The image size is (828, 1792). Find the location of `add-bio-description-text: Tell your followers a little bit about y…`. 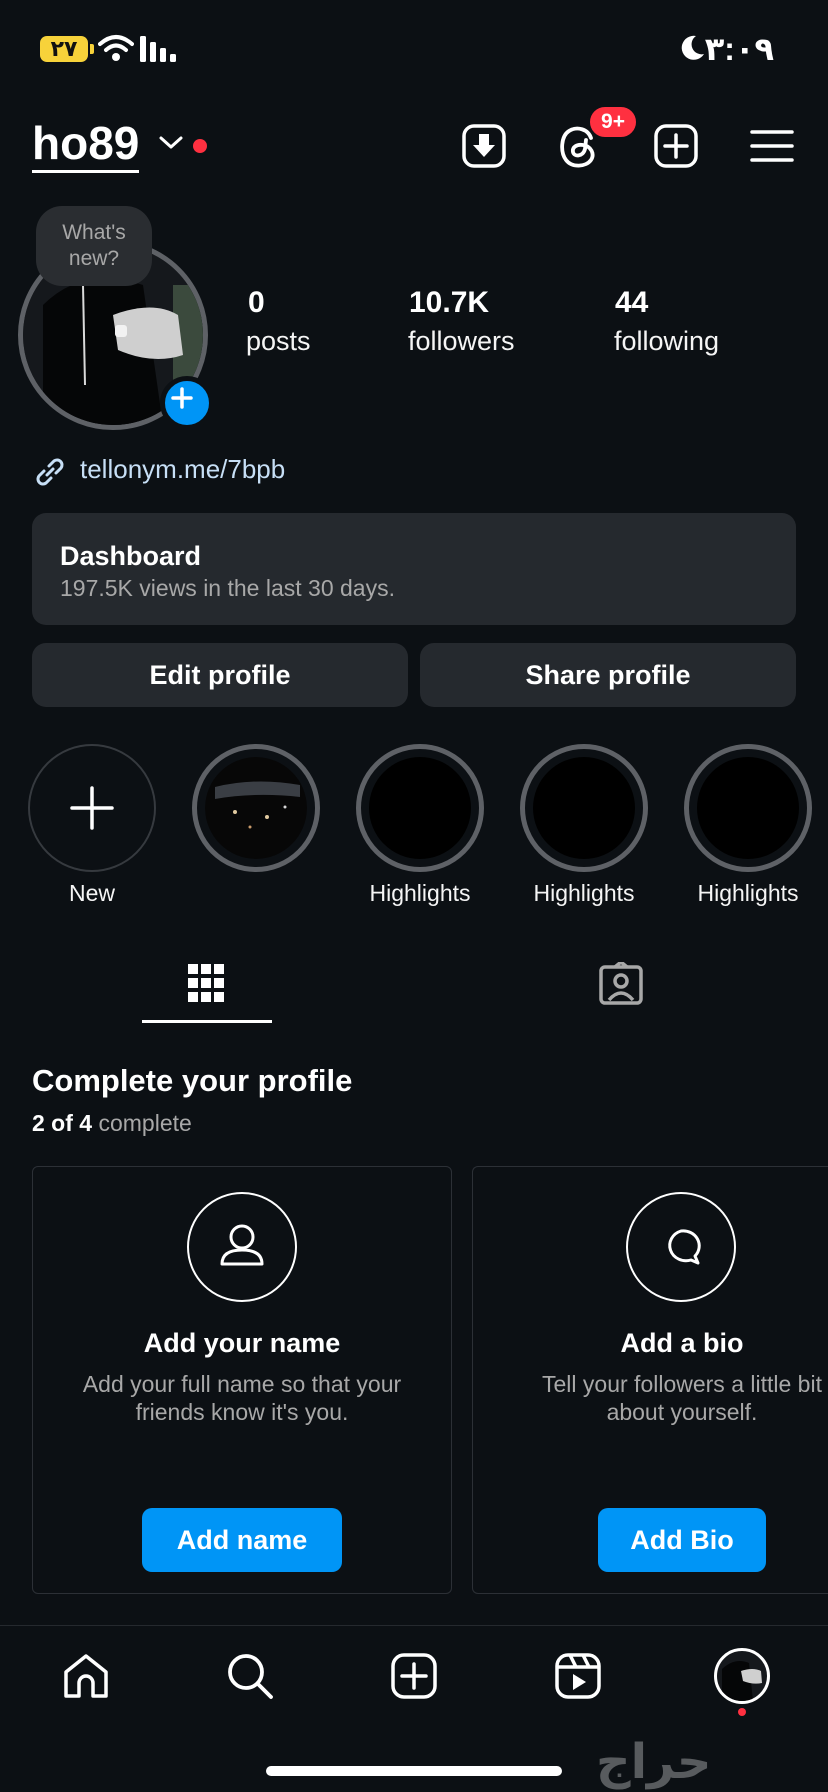

add-bio-description-text: Tell your followers a little bit about y… is located at coordinates (682, 1398).